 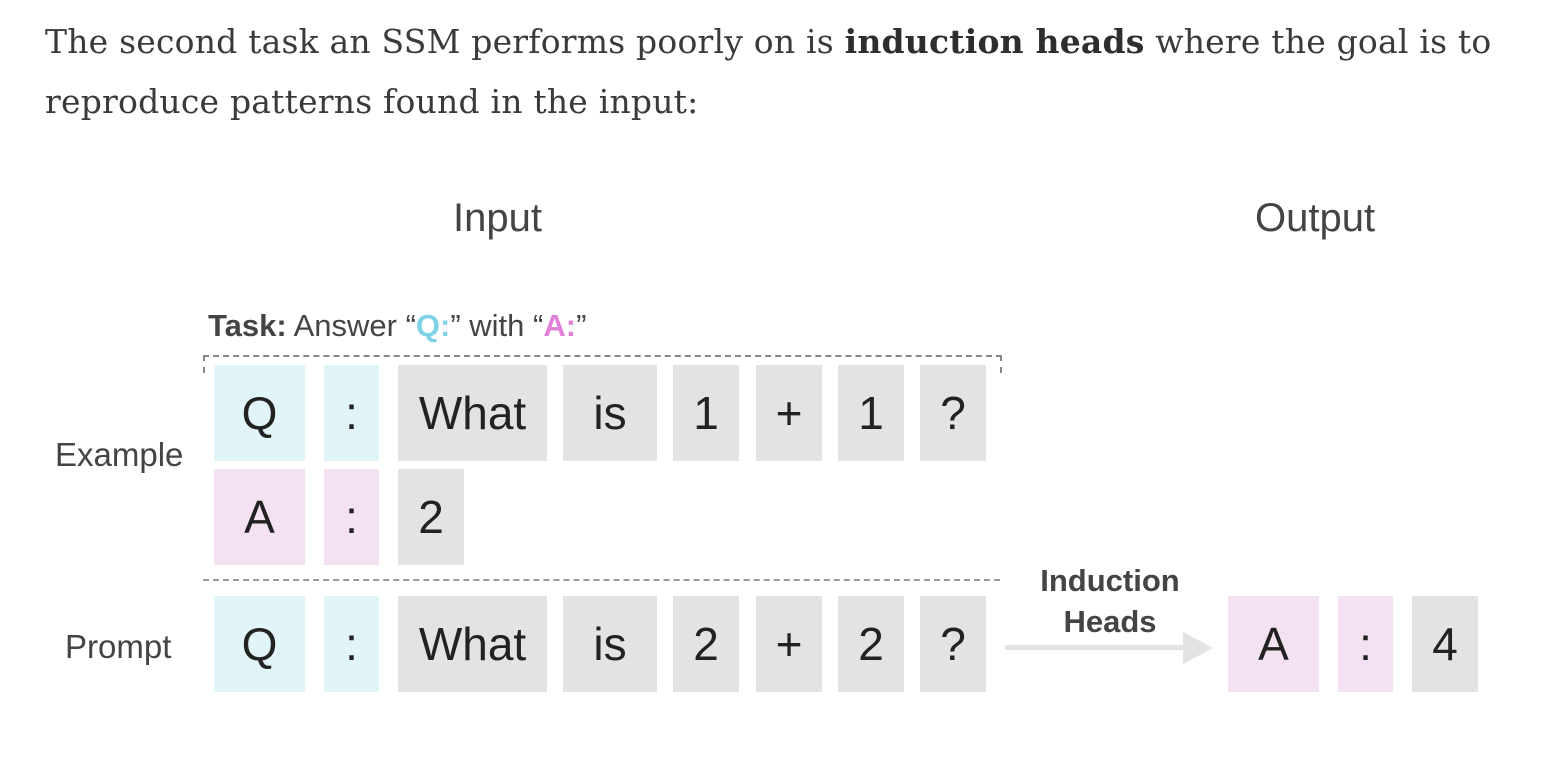 I want to click on task-text-pre: Answer “, so click(x=351, y=325).